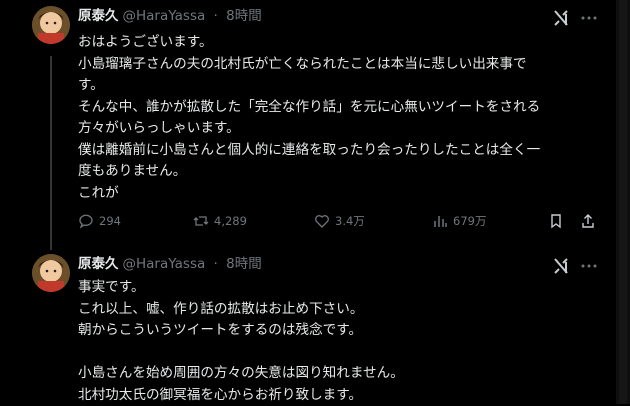  What do you see at coordinates (338, 194) in the screenshot?
I see `text-line: これが` at bounding box center [338, 194].